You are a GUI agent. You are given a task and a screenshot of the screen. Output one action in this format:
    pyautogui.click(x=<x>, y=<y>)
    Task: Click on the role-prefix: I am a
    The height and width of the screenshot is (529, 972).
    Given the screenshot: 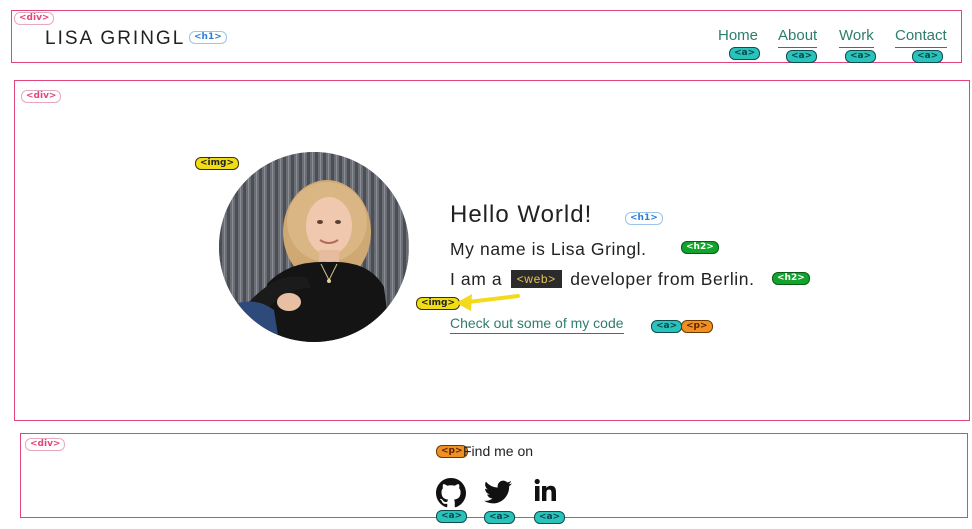 What is the action you would take?
    pyautogui.click(x=476, y=279)
    